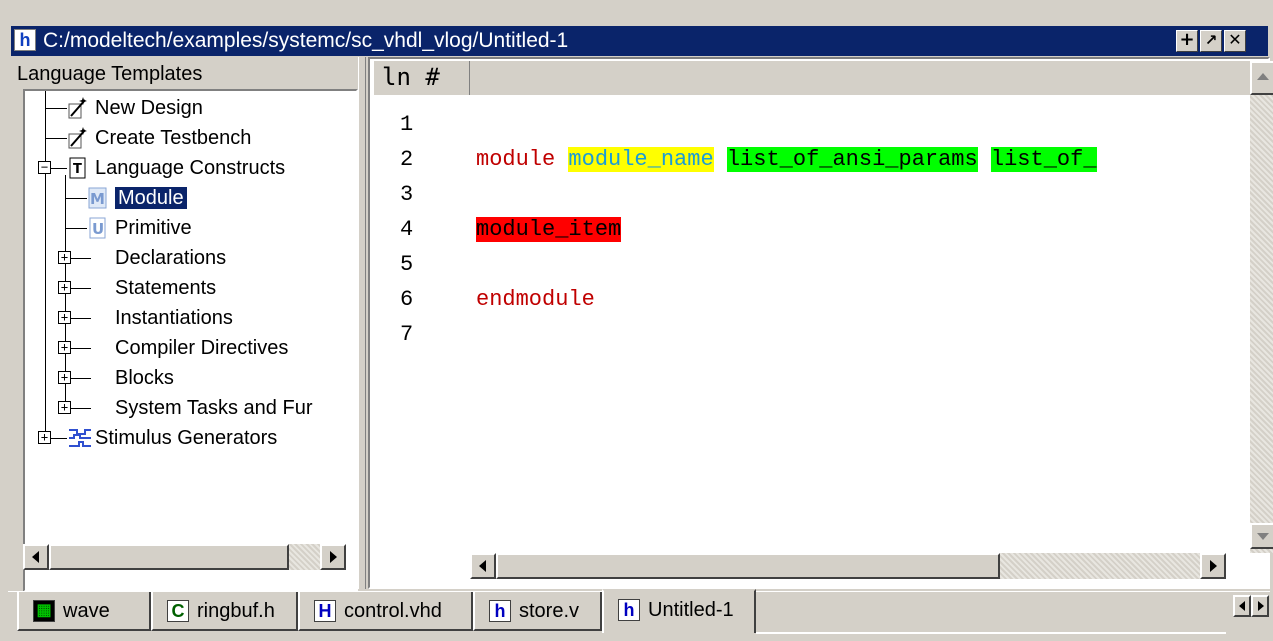  Describe the element at coordinates (178, 611) in the screenshot. I see `c-file-icon: C` at that location.